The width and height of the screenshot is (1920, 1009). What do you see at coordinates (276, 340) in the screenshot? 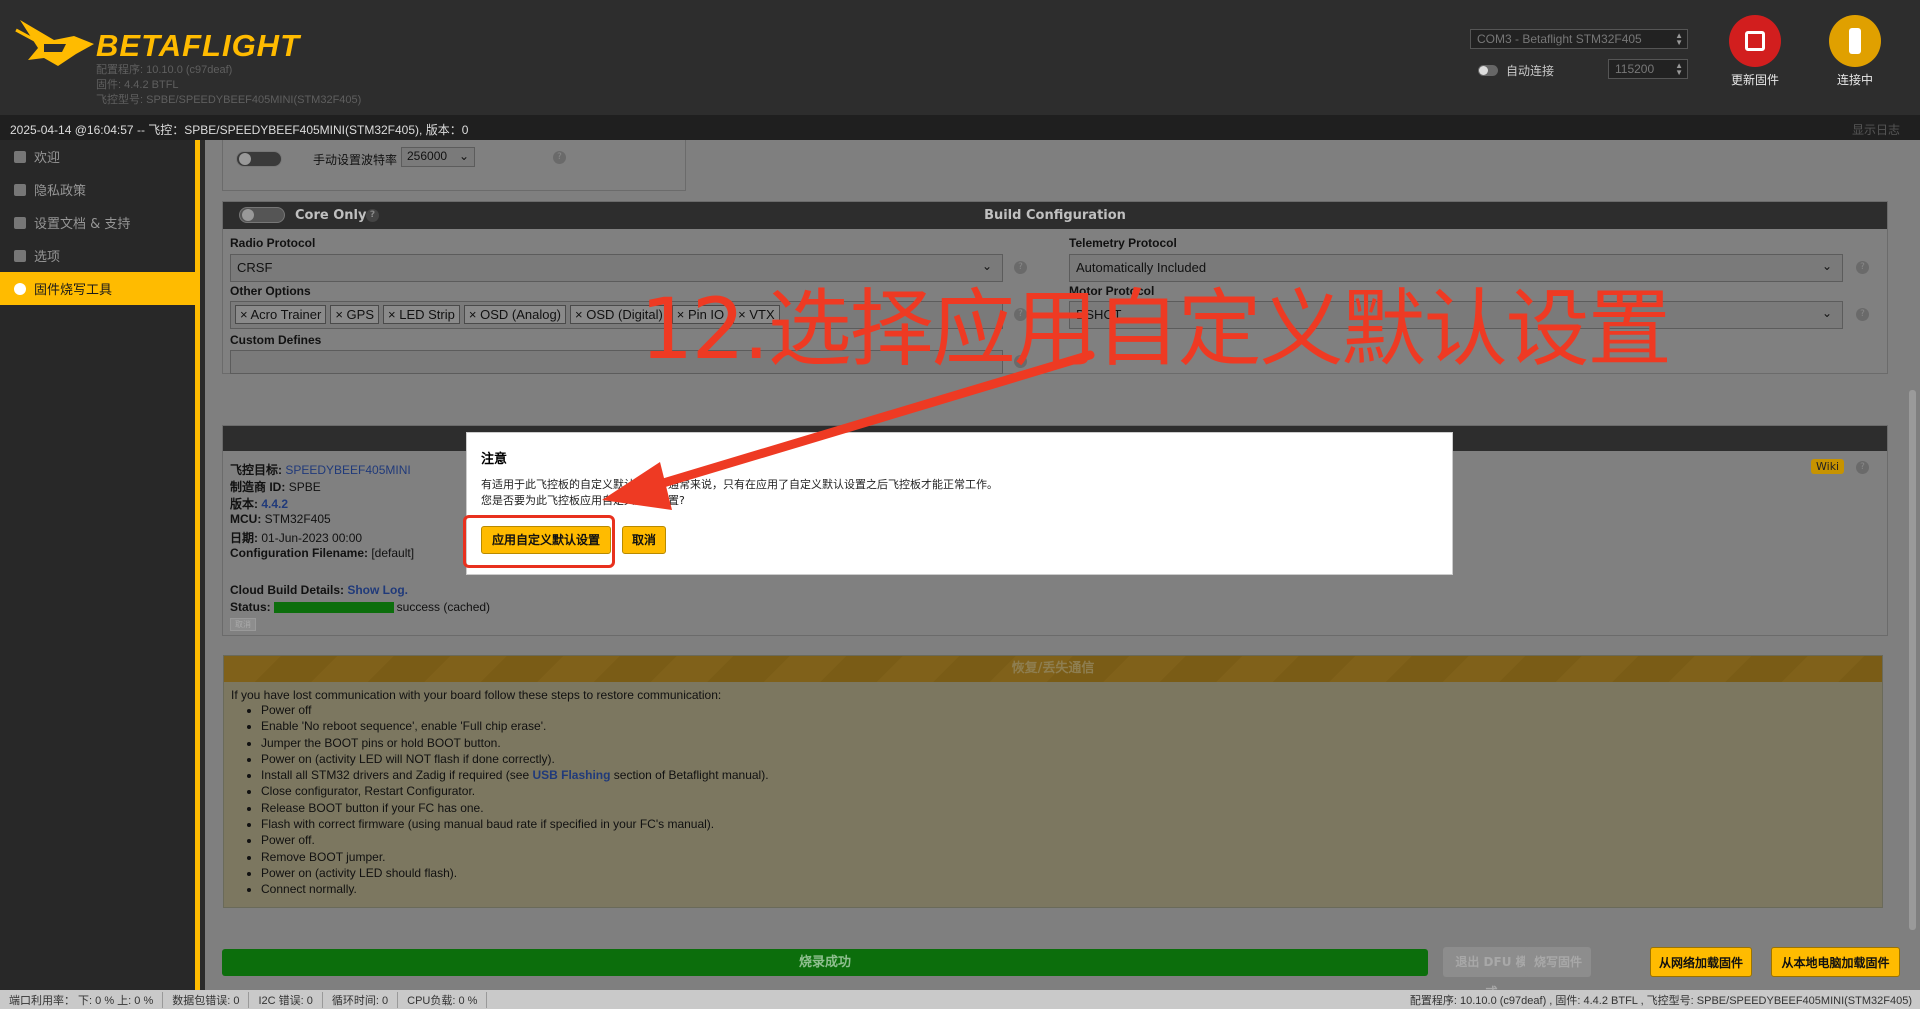
I see `custom-defines-label: Custom Defines` at bounding box center [276, 340].